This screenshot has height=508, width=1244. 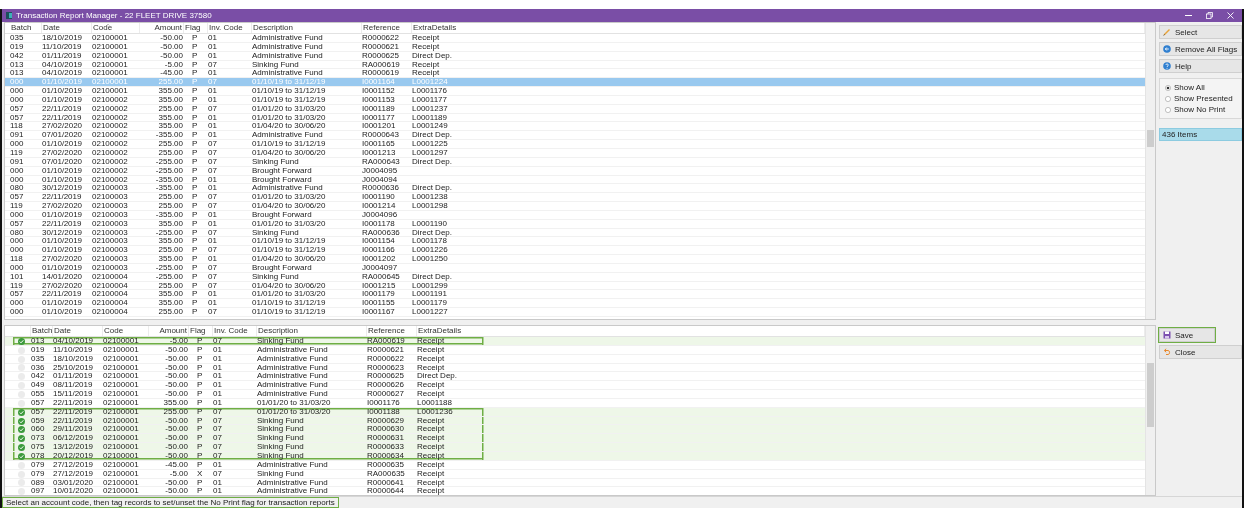 What do you see at coordinates (575, 118) in the screenshot?
I see `table-row: 057 22/11/2019 02100002 355.00 P 01 01/01/20 to 31/03/20 I0001177 L0001189` at bounding box center [575, 118].